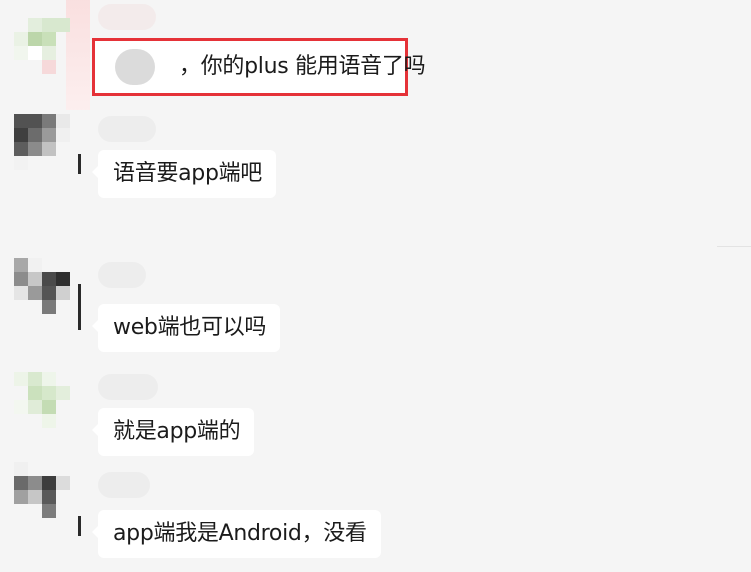 Image resolution: width=751 pixels, height=572 pixels. What do you see at coordinates (177, 431) in the screenshot?
I see `message-text: 就是app端的` at bounding box center [177, 431].